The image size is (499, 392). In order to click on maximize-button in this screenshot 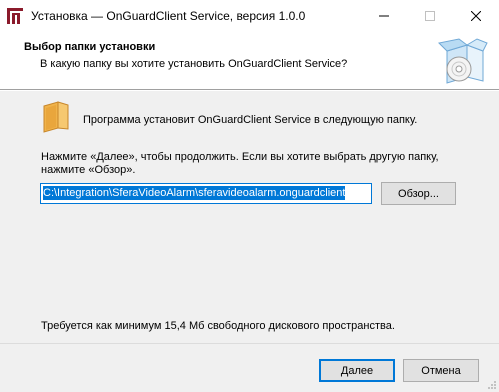, I will do `click(430, 15)`.